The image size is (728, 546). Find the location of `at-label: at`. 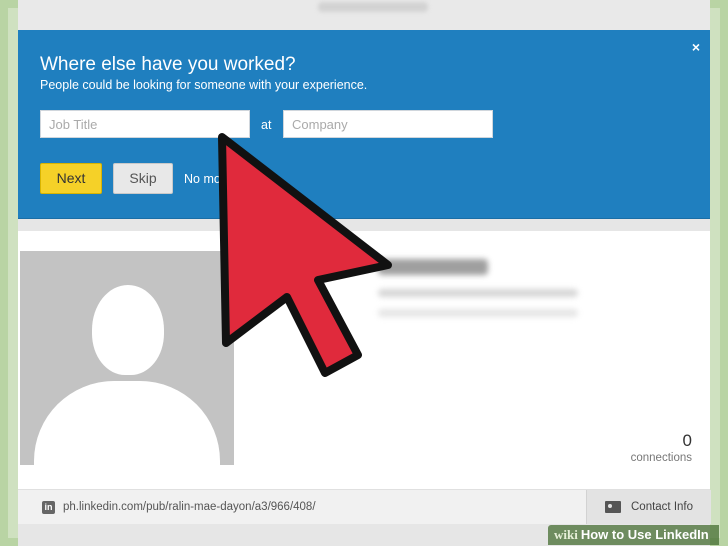

at-label: at is located at coordinates (266, 125).